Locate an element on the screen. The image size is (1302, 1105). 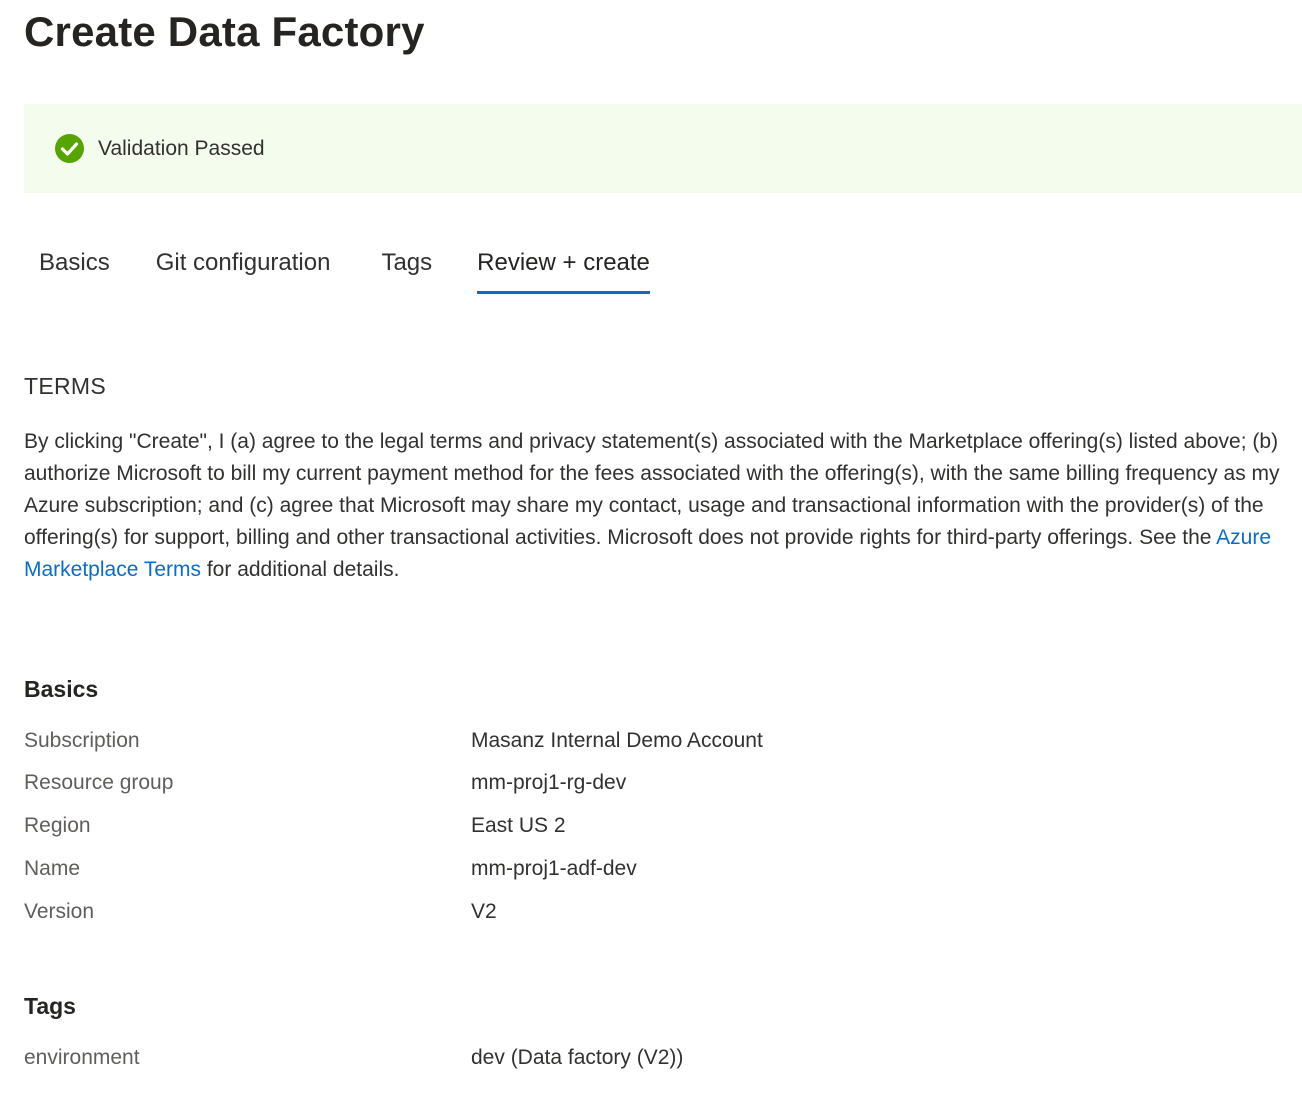
summary-label: Subscription is located at coordinates (82, 740).